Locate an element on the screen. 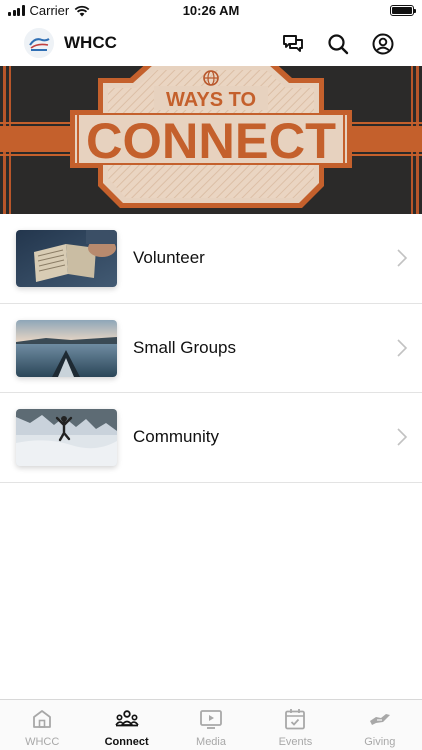  tab-whcc: WHCC is located at coordinates (42, 725).